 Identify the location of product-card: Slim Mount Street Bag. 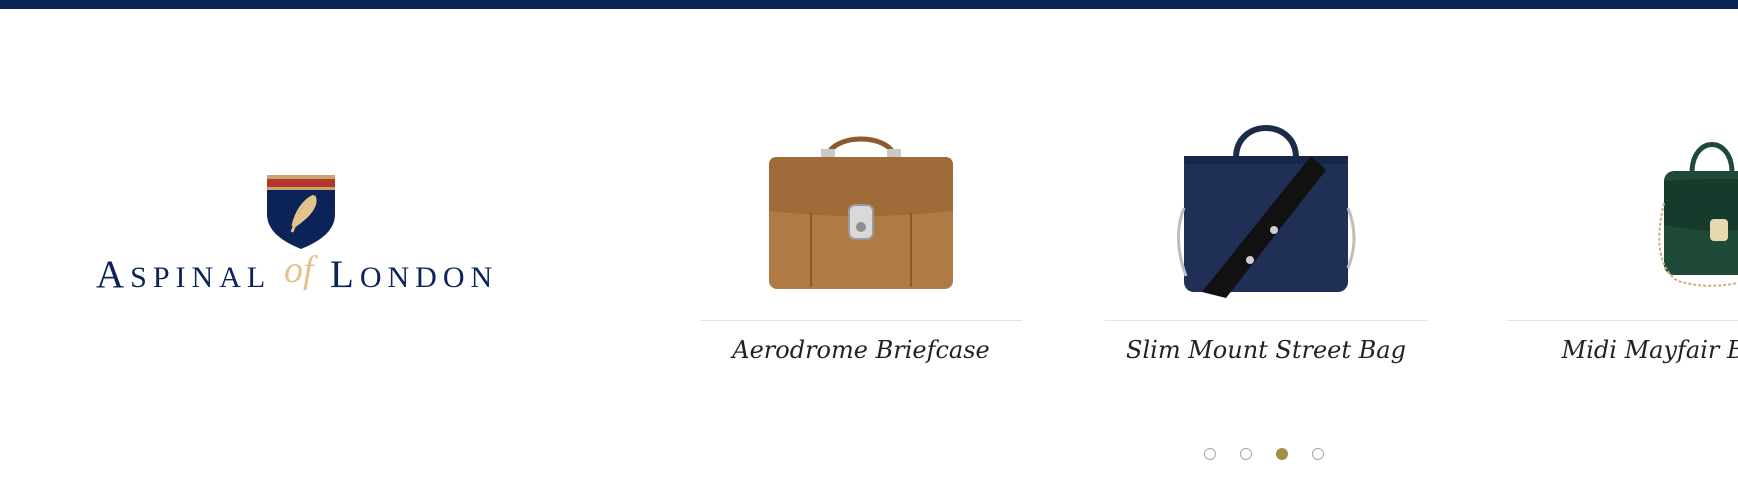
(1266, 225).